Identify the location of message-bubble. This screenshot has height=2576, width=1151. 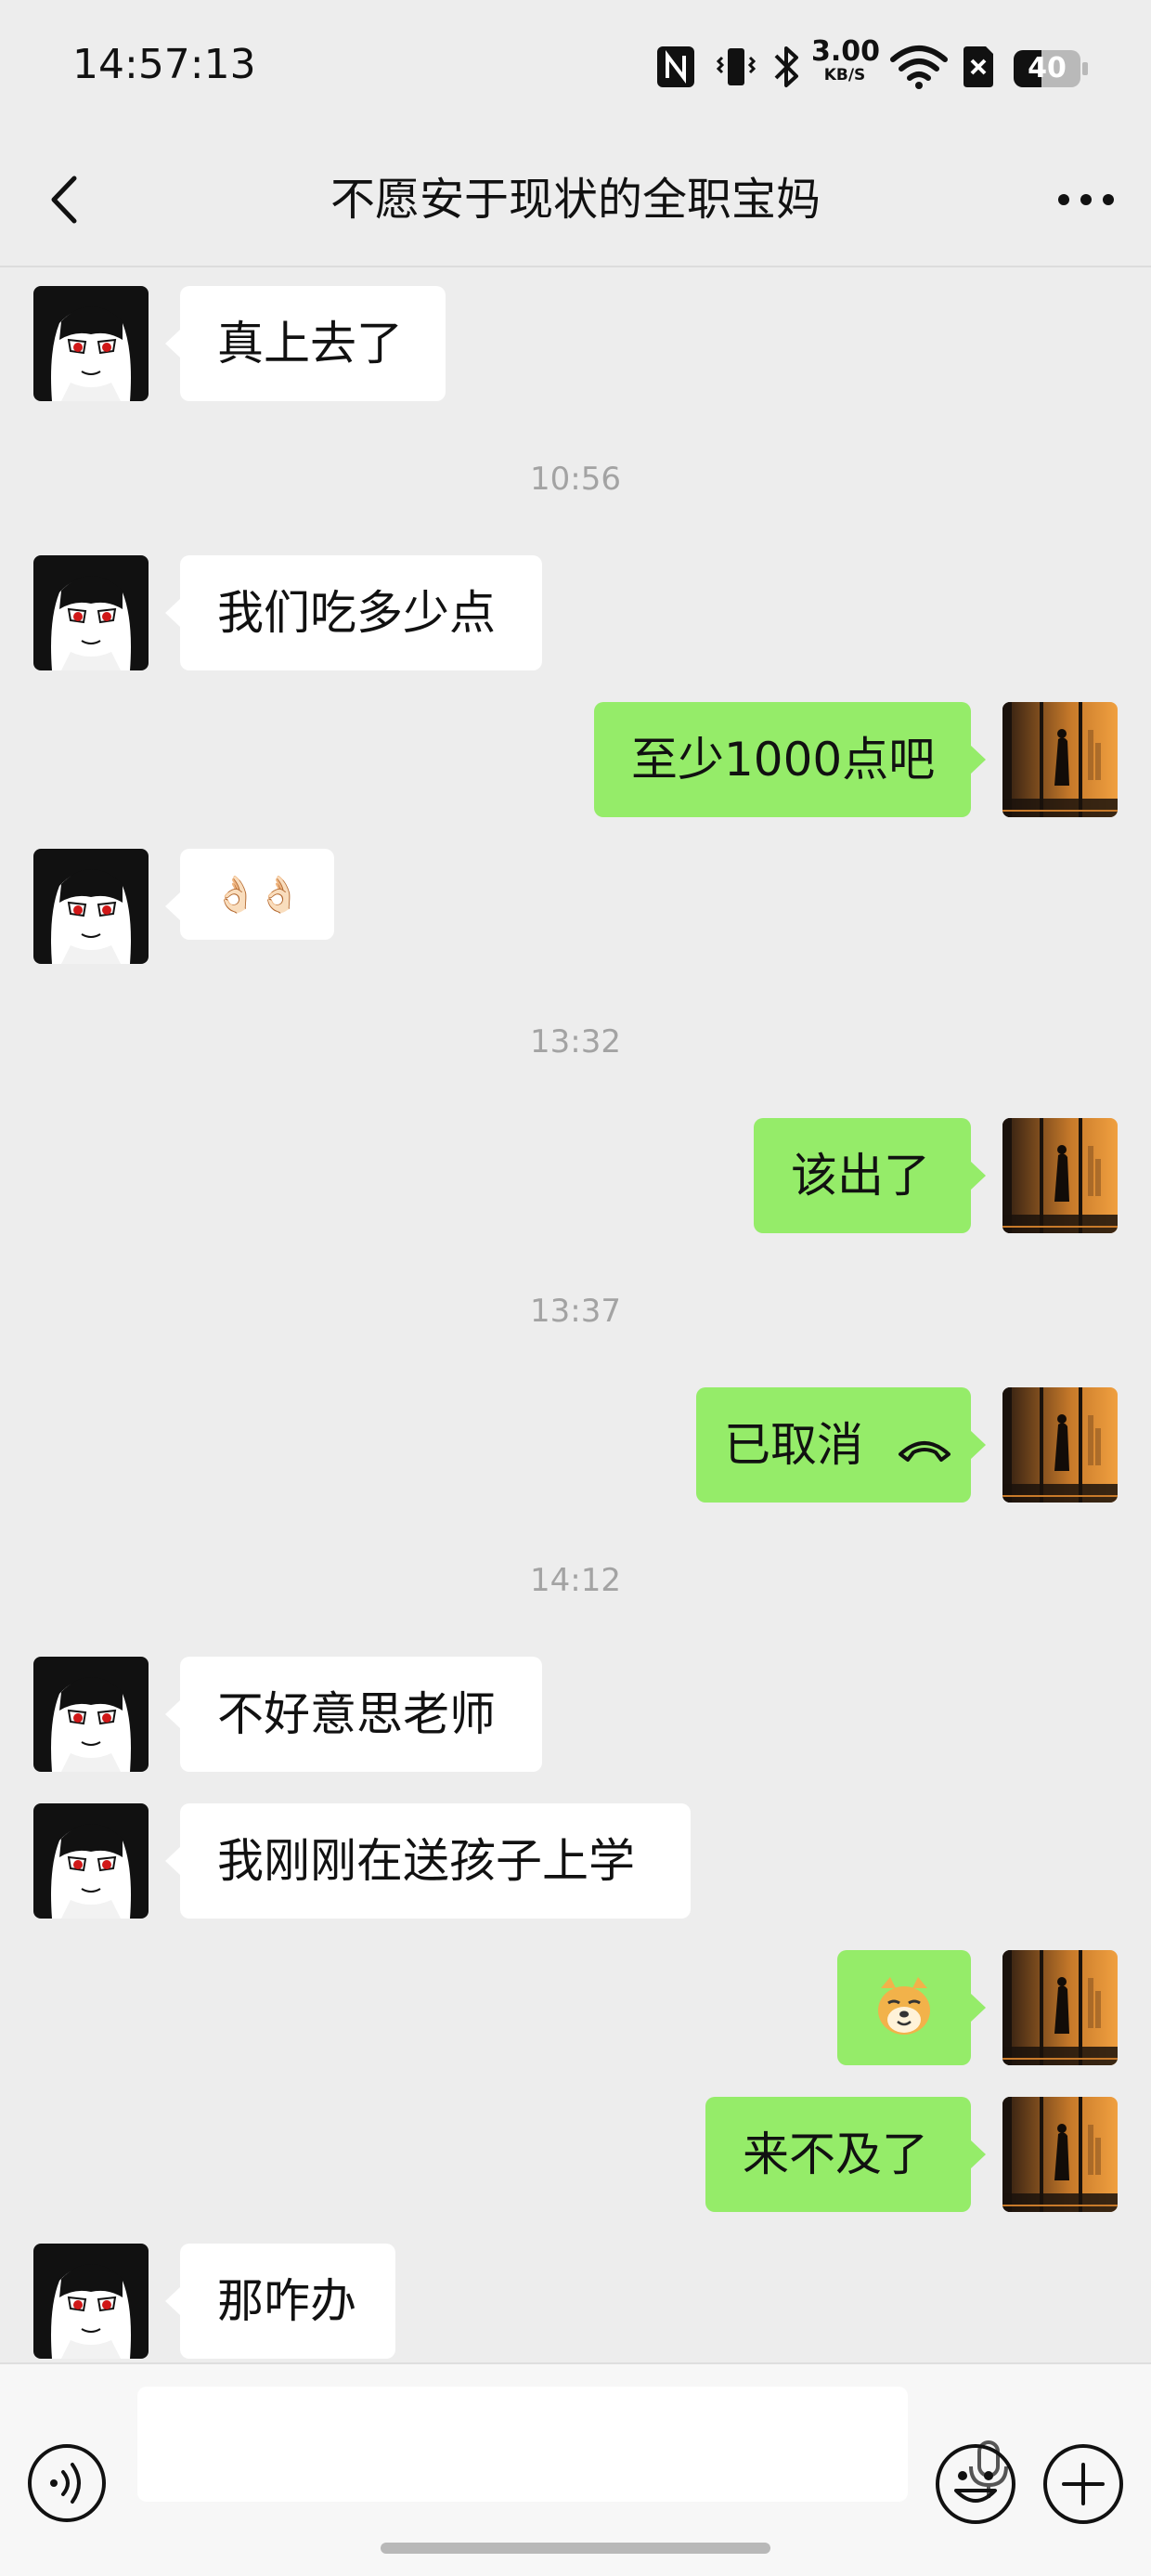
(911, 2007).